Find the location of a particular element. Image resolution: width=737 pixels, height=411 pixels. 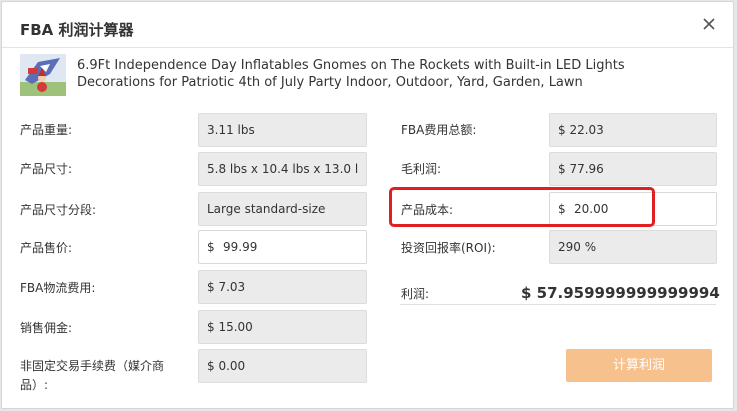

calculate-profit-button: 计算利润 is located at coordinates (639, 365).